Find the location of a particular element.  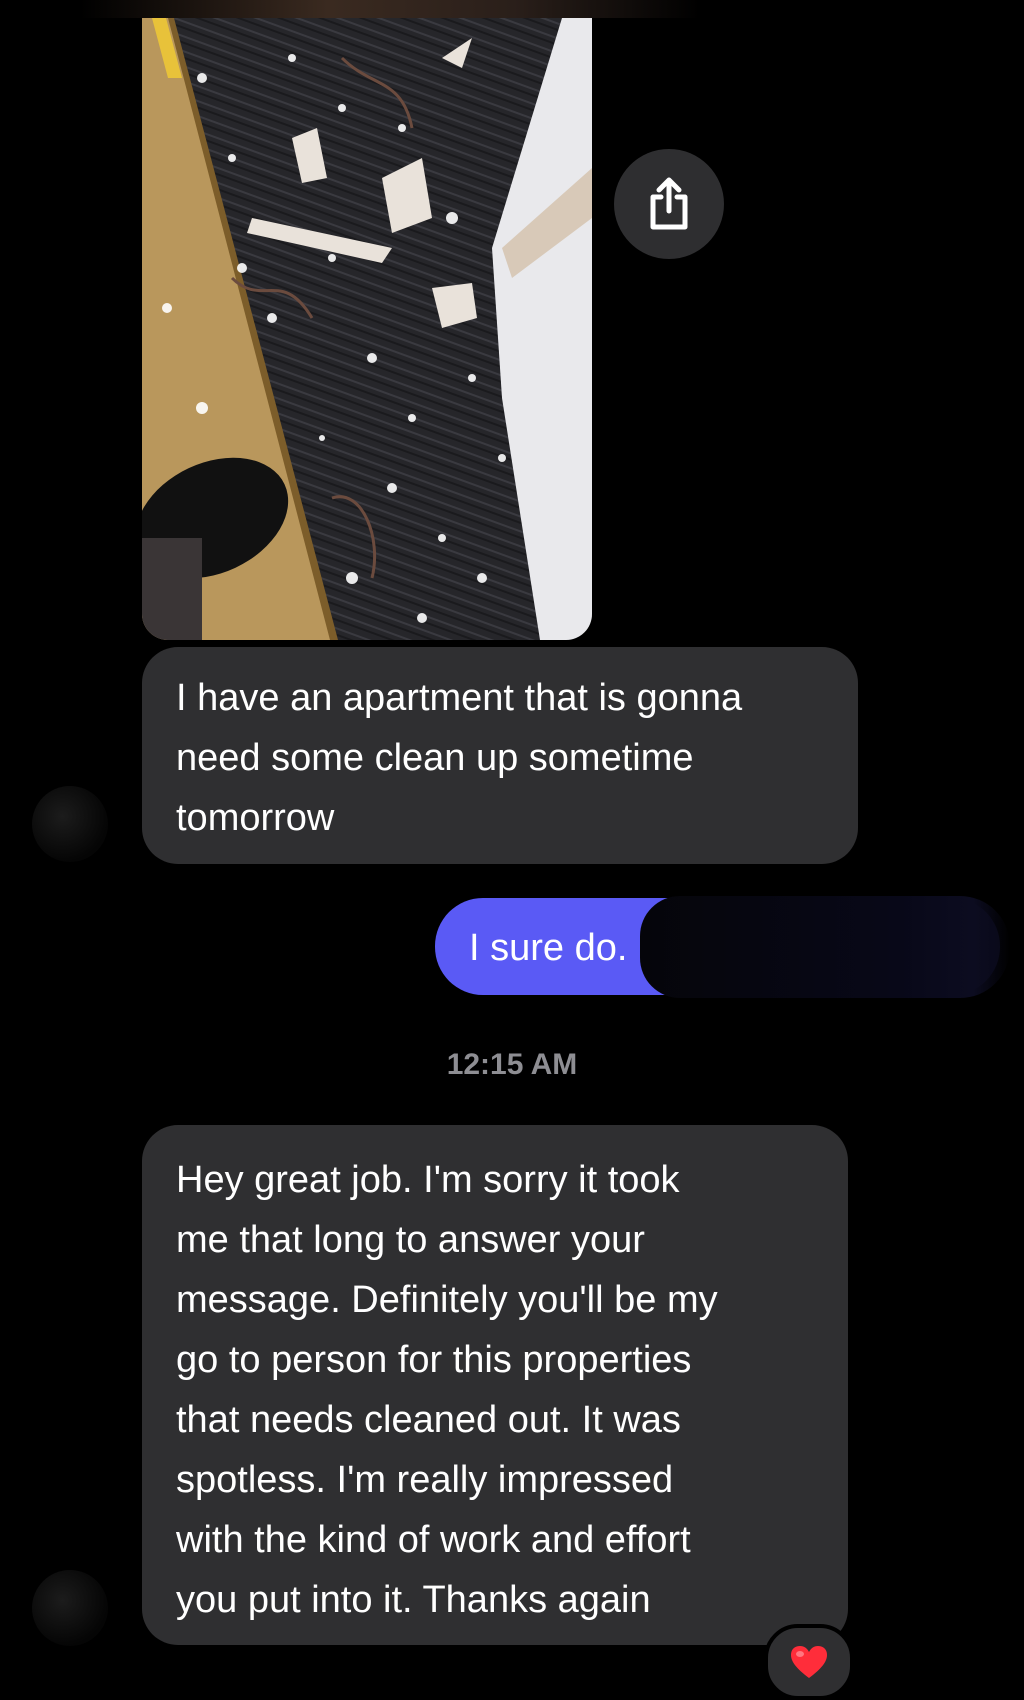

message-timestamp: 12:15 AM is located at coordinates (512, 1064).